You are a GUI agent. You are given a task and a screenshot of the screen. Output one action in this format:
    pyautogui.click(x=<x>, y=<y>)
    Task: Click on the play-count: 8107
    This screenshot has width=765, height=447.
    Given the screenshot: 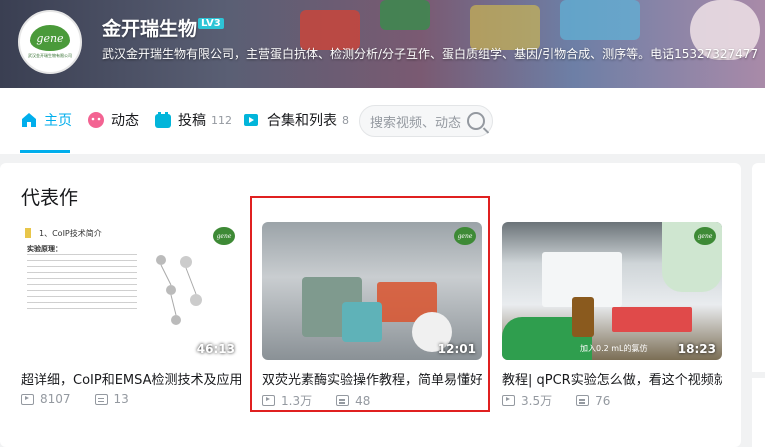 What is the action you would take?
    pyautogui.click(x=55, y=399)
    